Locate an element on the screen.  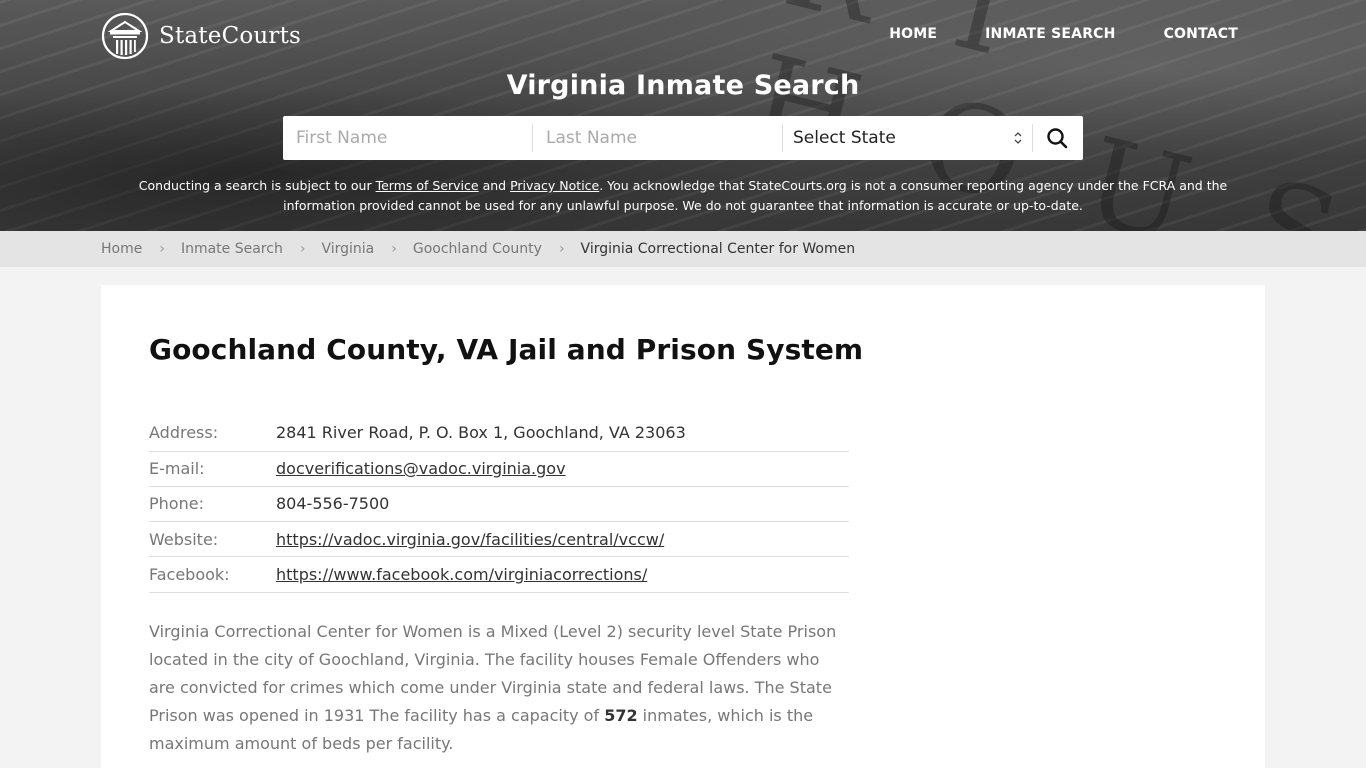
search-button is located at coordinates (1057, 138).